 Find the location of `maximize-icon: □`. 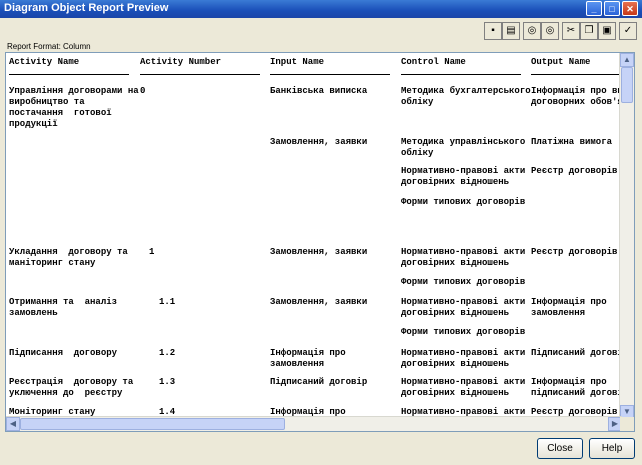

maximize-icon: □ is located at coordinates (612, 8).